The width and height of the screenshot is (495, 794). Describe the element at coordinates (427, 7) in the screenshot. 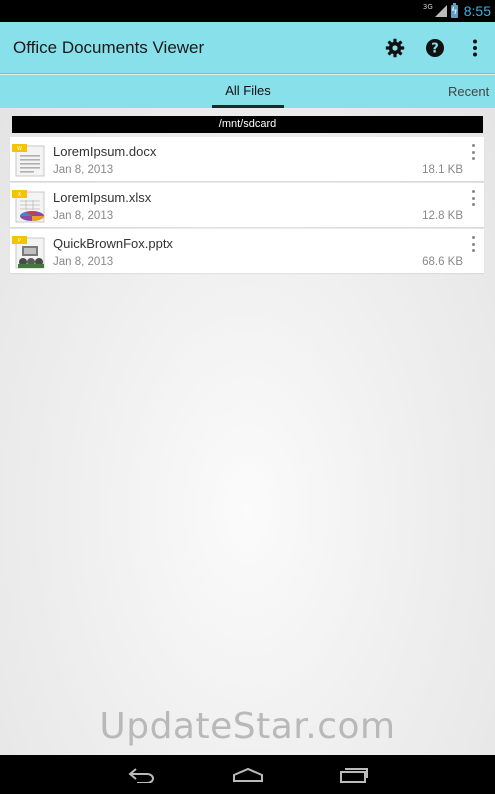

I see `network-type: 3G` at that location.